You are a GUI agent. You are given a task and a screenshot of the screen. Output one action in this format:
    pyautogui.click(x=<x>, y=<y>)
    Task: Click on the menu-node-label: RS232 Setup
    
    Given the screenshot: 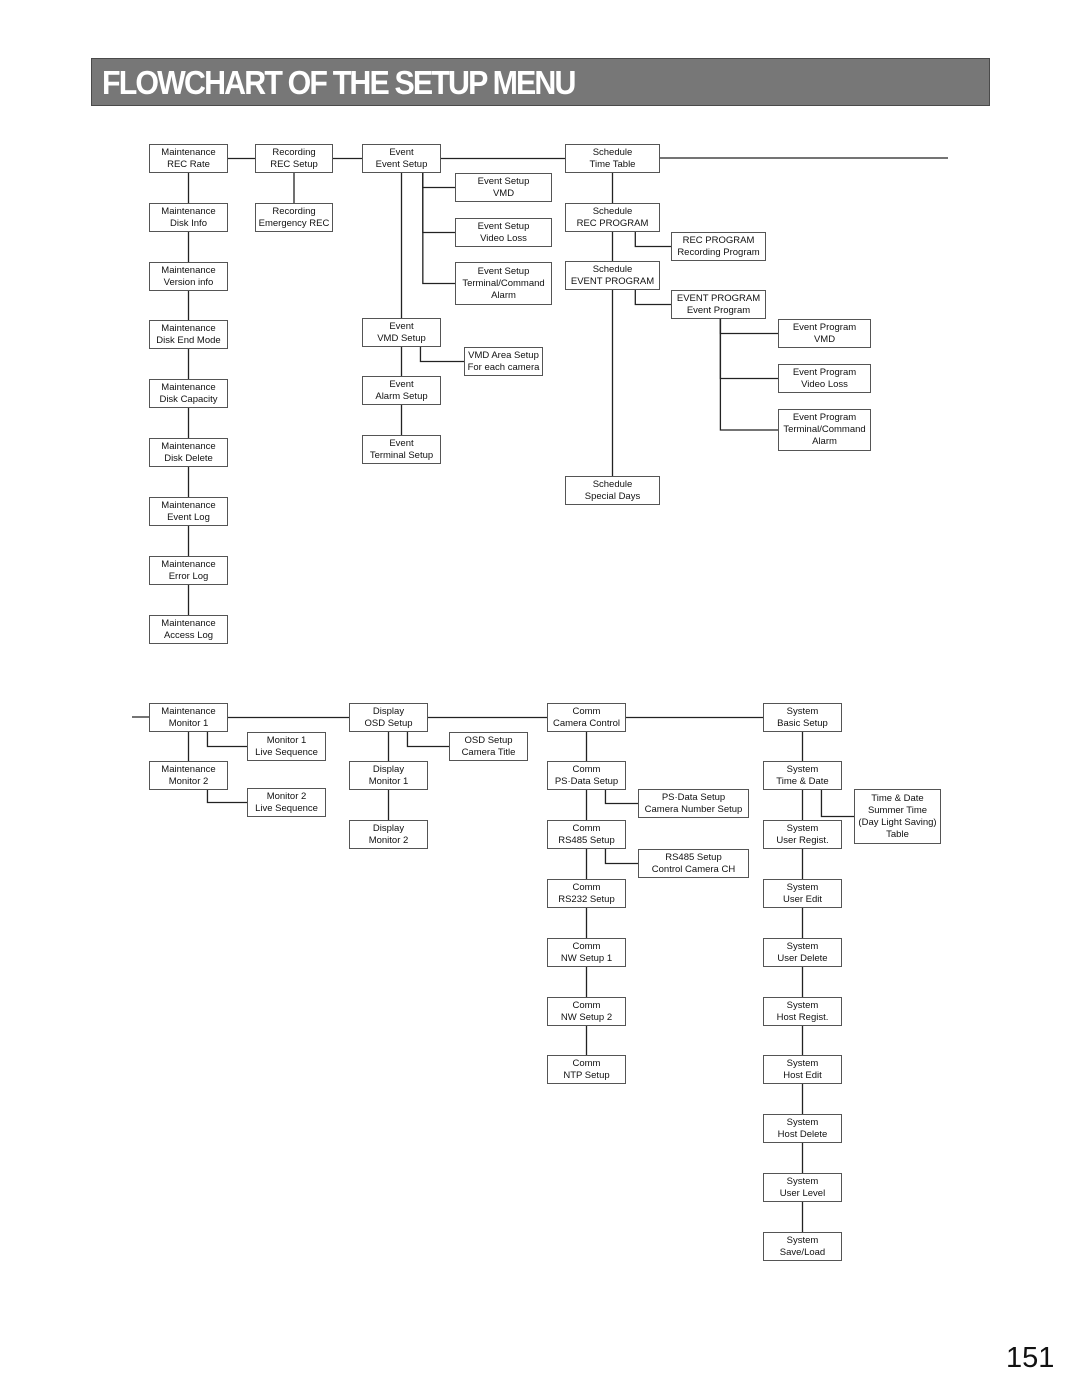 What is the action you would take?
    pyautogui.click(x=586, y=899)
    